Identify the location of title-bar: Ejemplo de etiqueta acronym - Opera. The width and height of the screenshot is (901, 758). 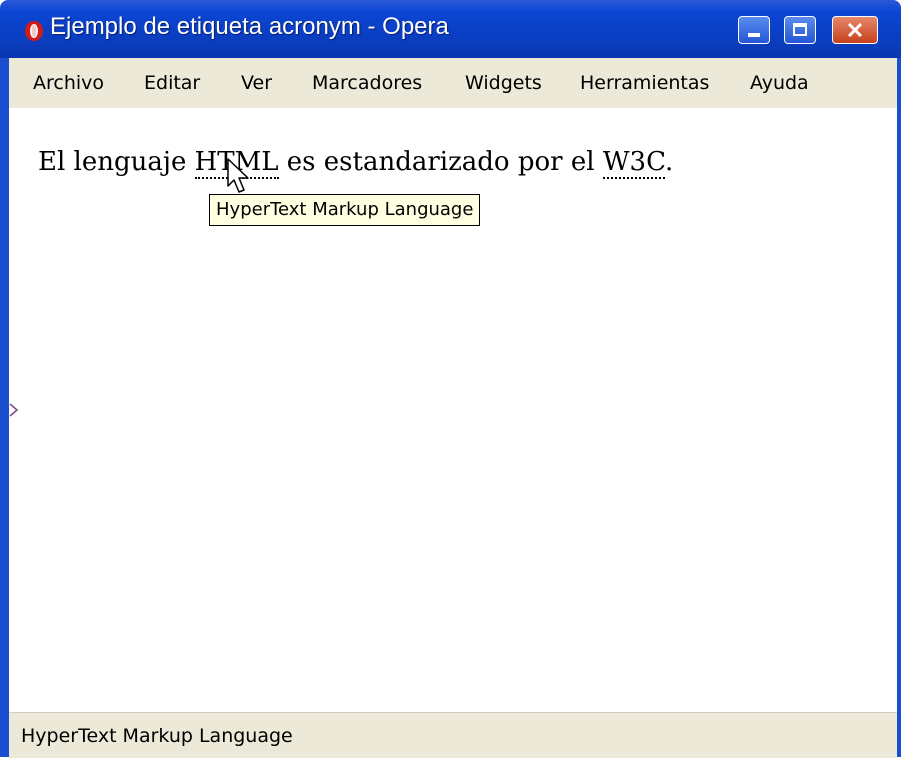
(450, 29).